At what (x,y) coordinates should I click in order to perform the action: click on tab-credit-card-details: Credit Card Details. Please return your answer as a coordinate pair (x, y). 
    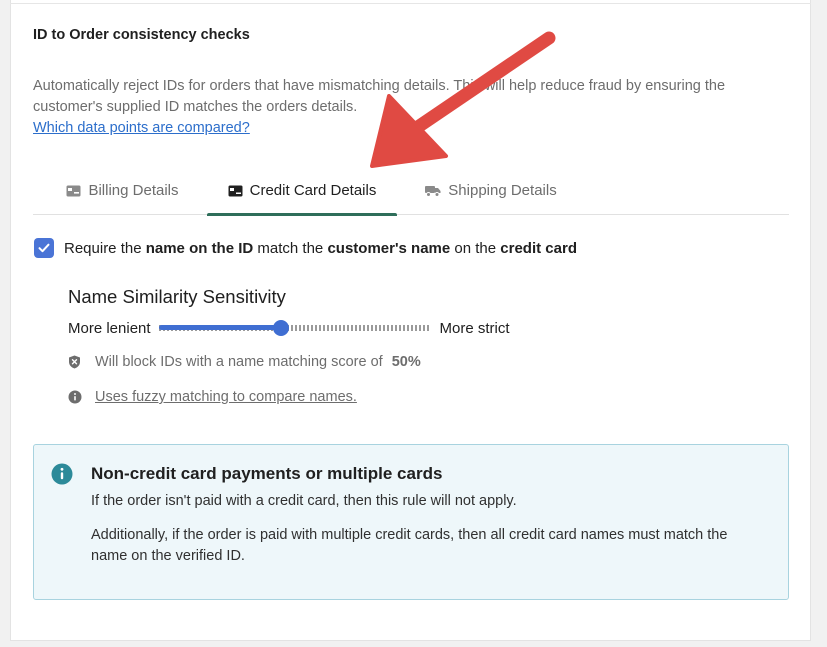
    Looking at the image, I should click on (302, 191).